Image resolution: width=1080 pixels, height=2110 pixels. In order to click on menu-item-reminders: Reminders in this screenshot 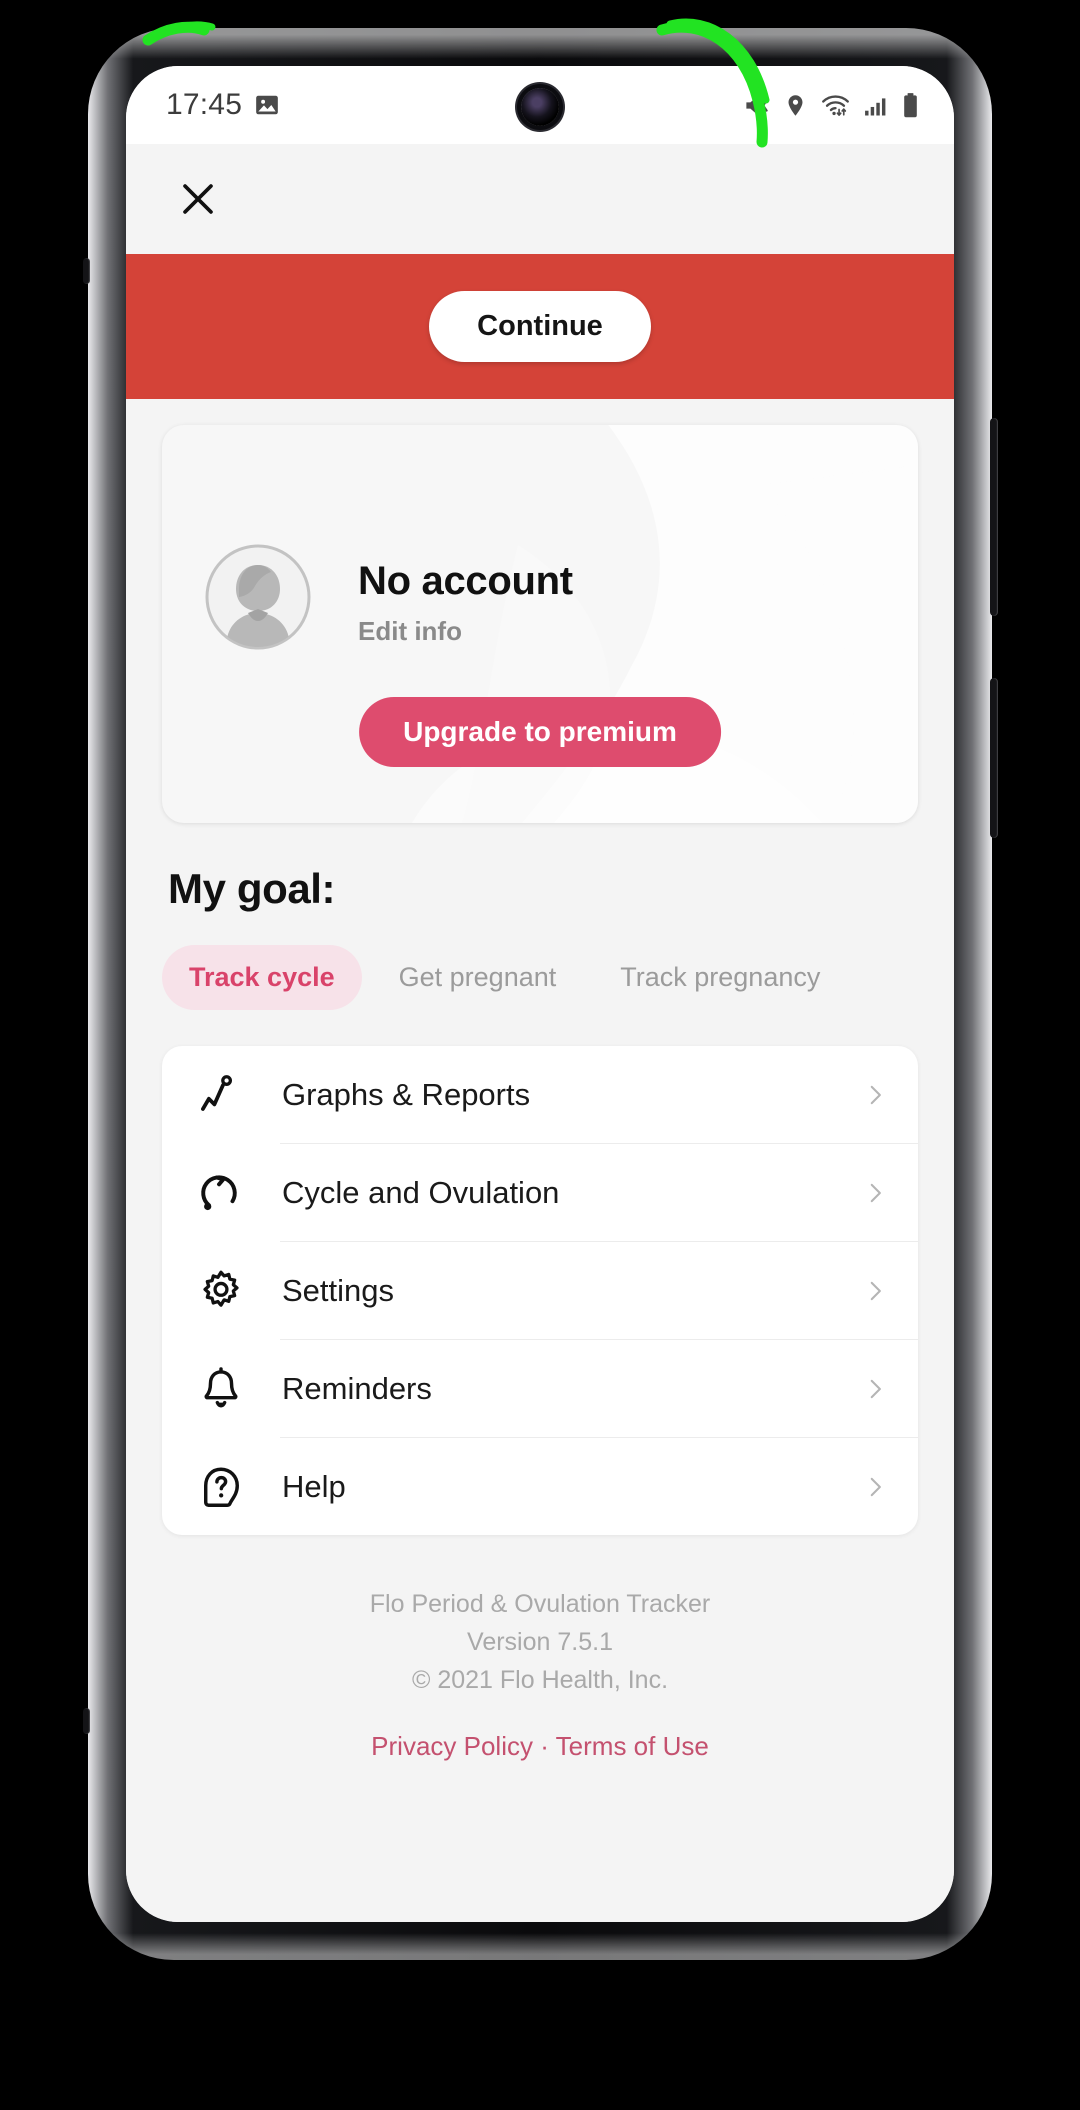, I will do `click(540, 1388)`.